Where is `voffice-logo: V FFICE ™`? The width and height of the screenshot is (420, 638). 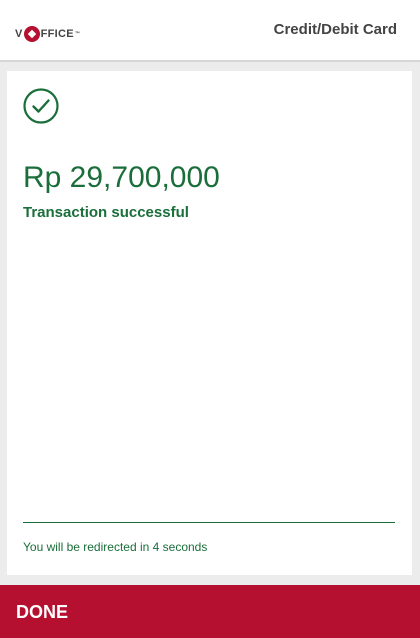 voffice-logo: V FFICE ™ is located at coordinates (47, 34).